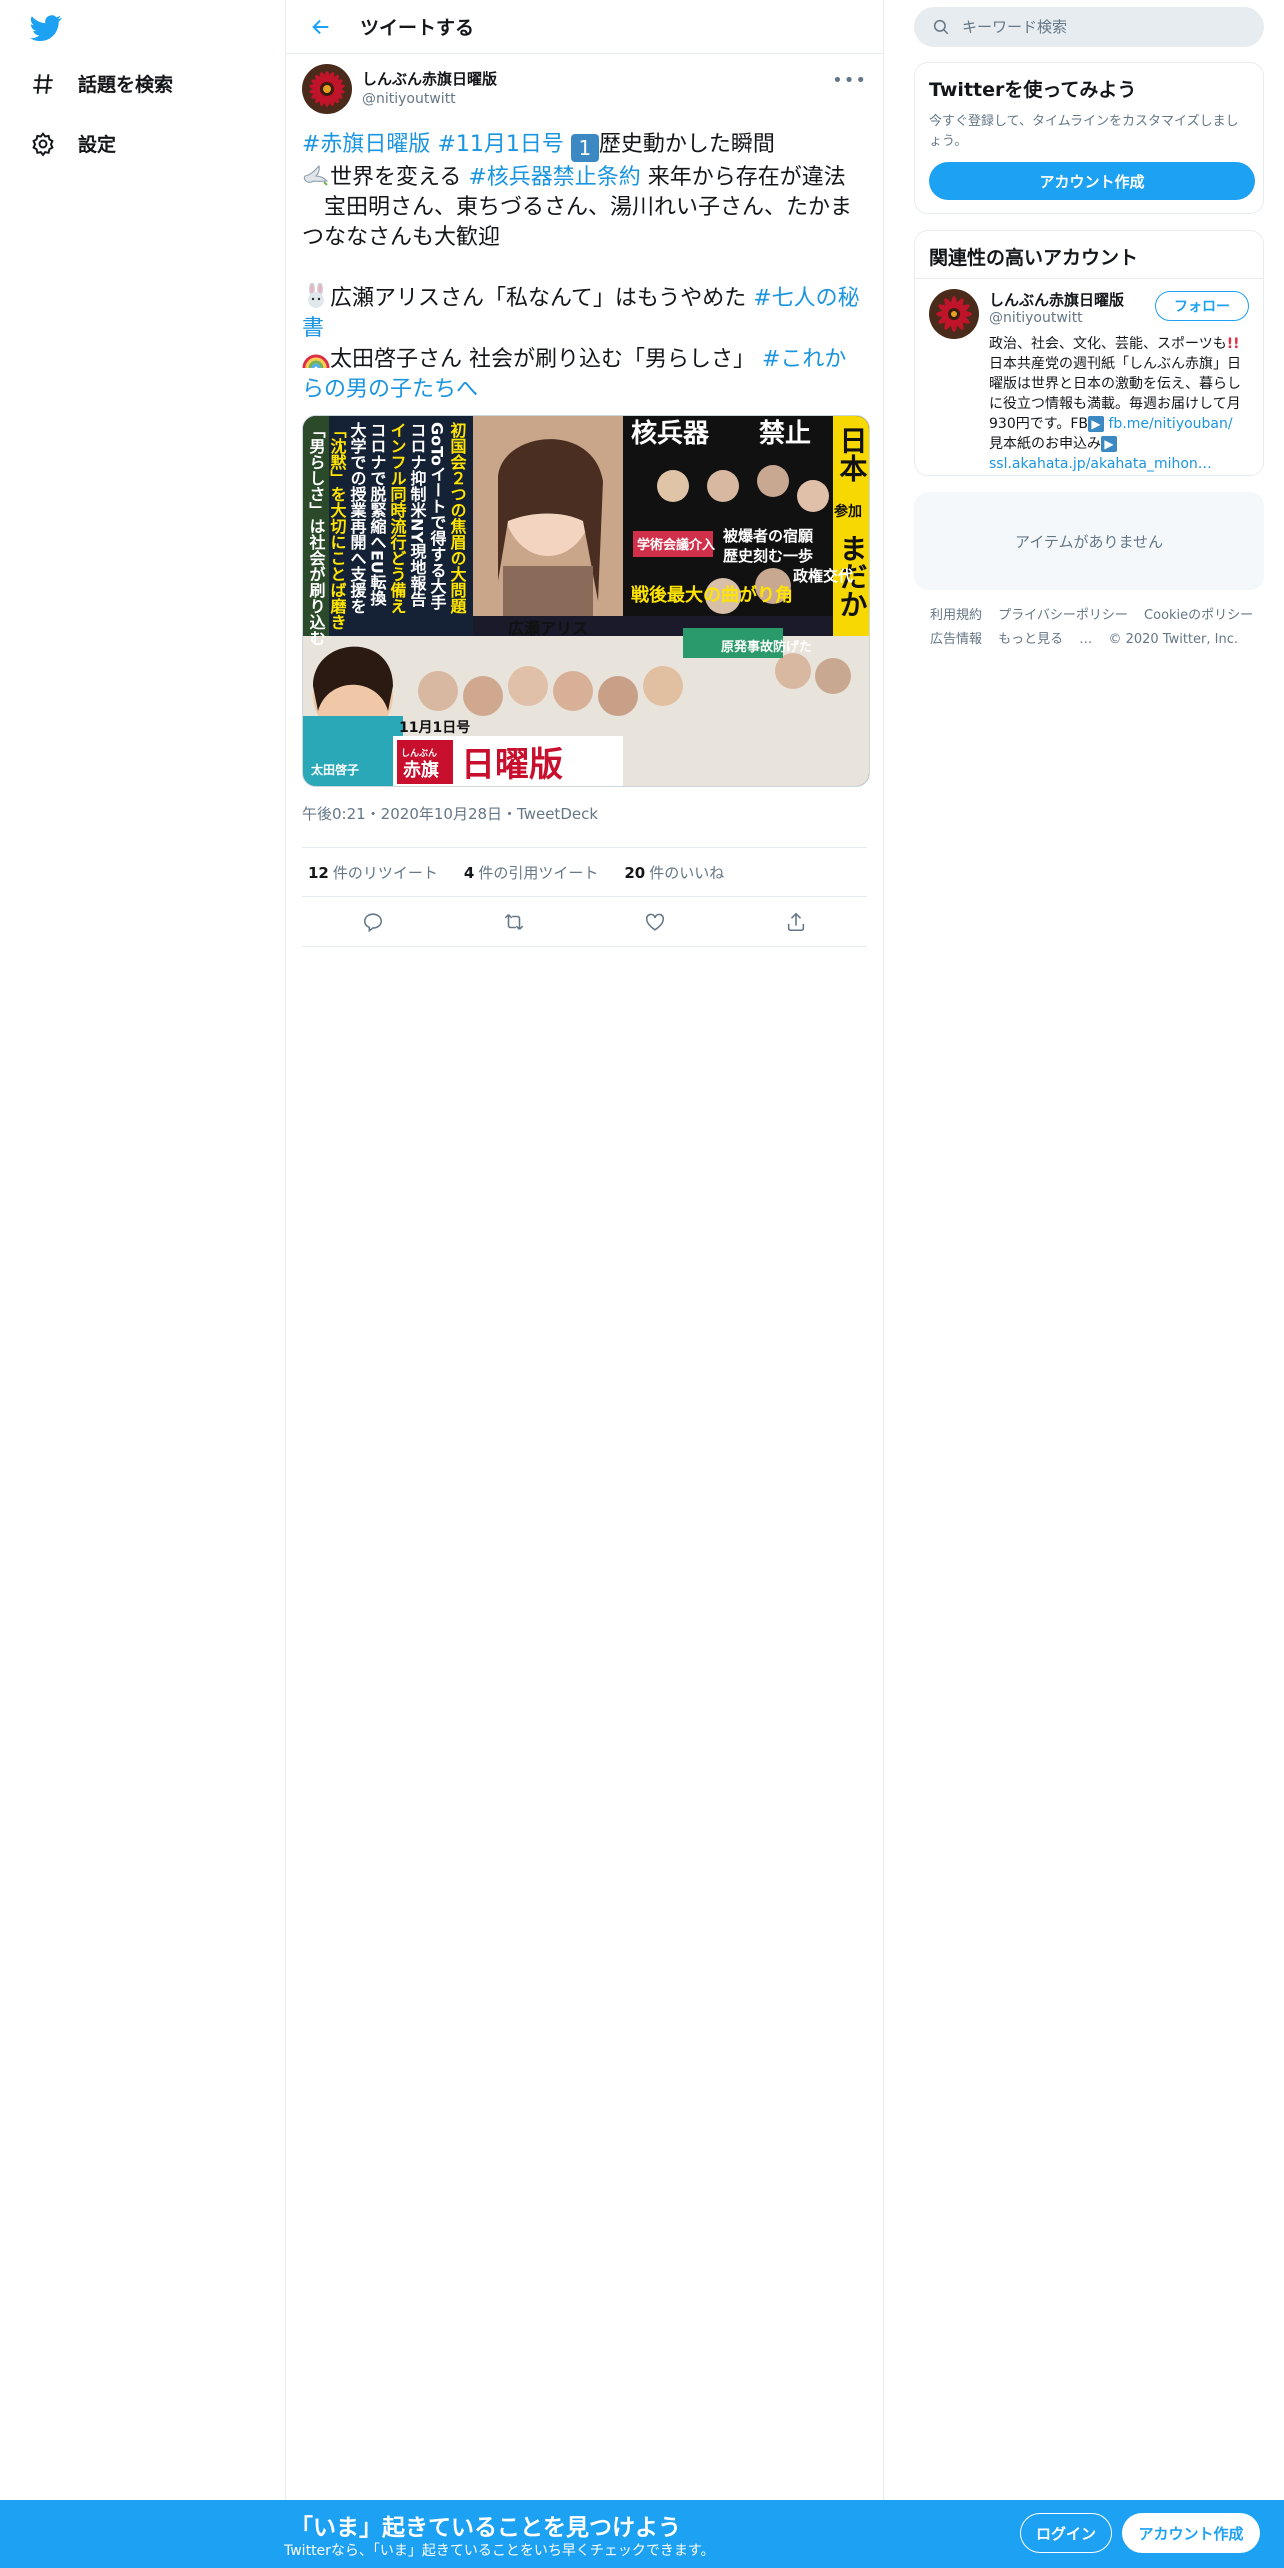  Describe the element at coordinates (1063, 615) in the screenshot. I see `footer-privacy-link: プライバシーポリシー` at that location.